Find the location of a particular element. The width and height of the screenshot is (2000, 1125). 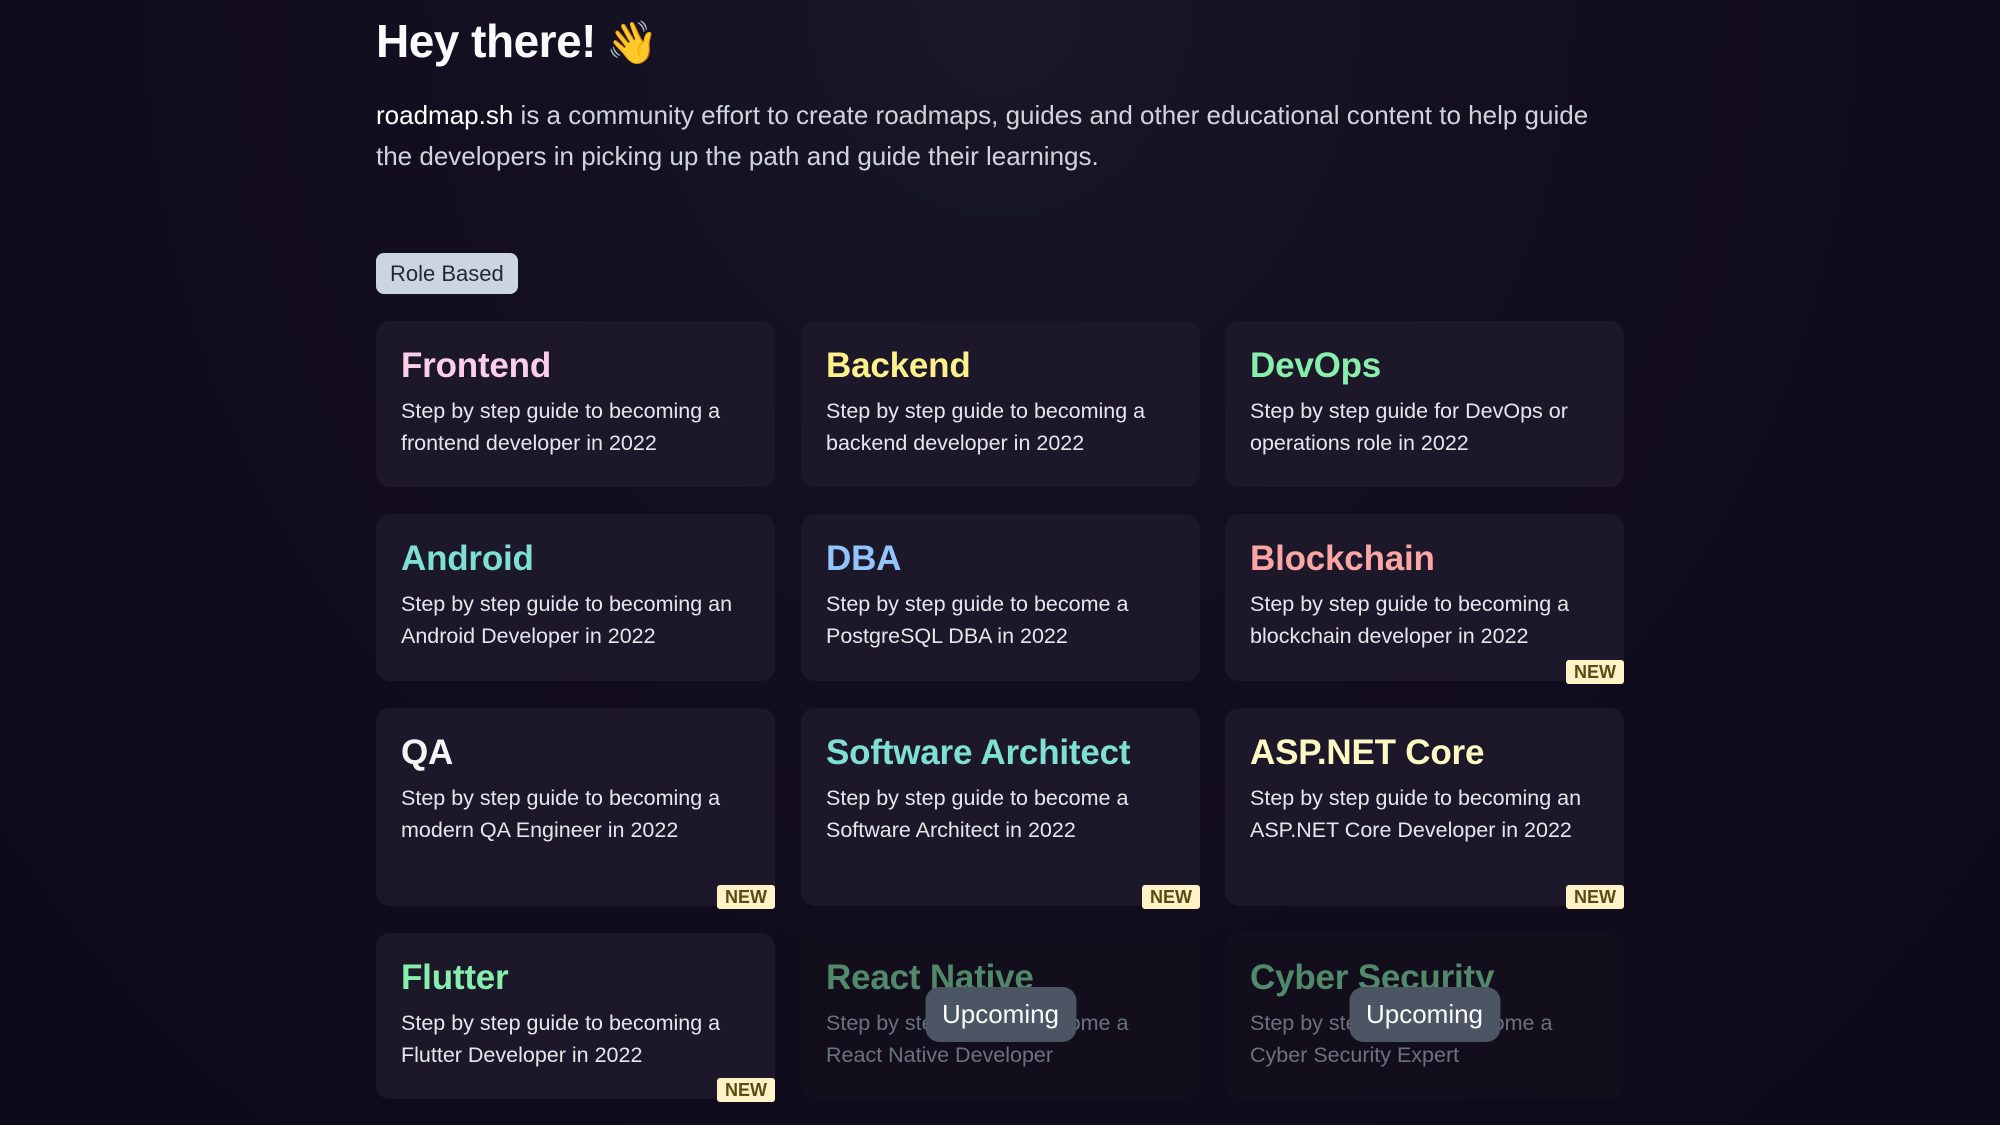

page-title-text: Hey there! is located at coordinates (486, 41).